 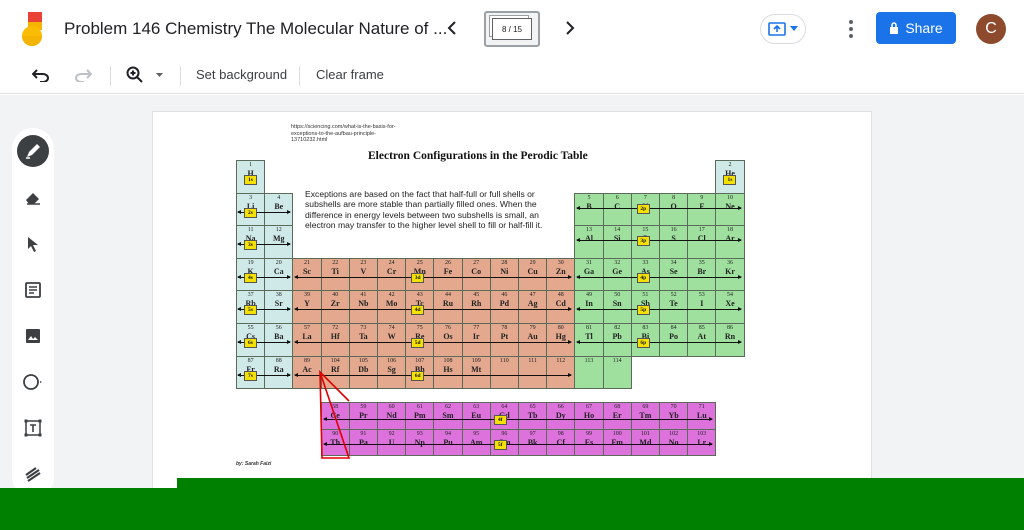 I want to click on element-cell: 29 Cu, so click(x=533, y=274).